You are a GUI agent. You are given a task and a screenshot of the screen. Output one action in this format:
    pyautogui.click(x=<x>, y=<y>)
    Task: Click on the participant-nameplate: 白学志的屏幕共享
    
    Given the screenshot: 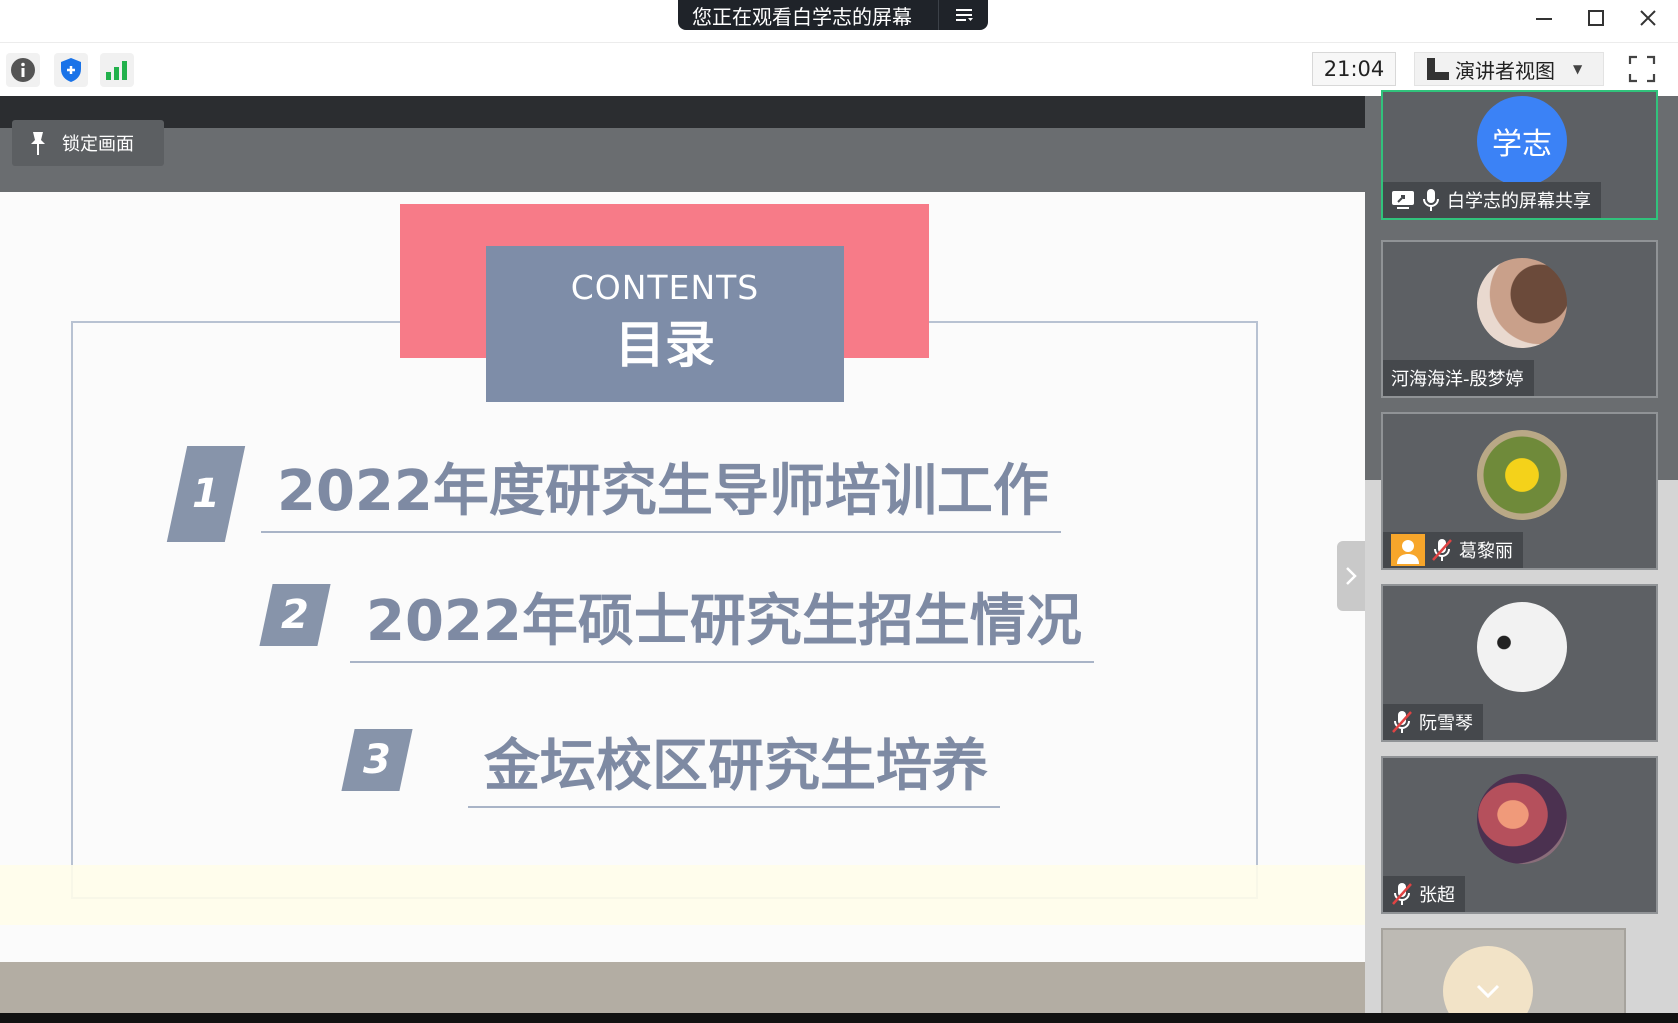 What is the action you would take?
    pyautogui.click(x=1492, y=200)
    